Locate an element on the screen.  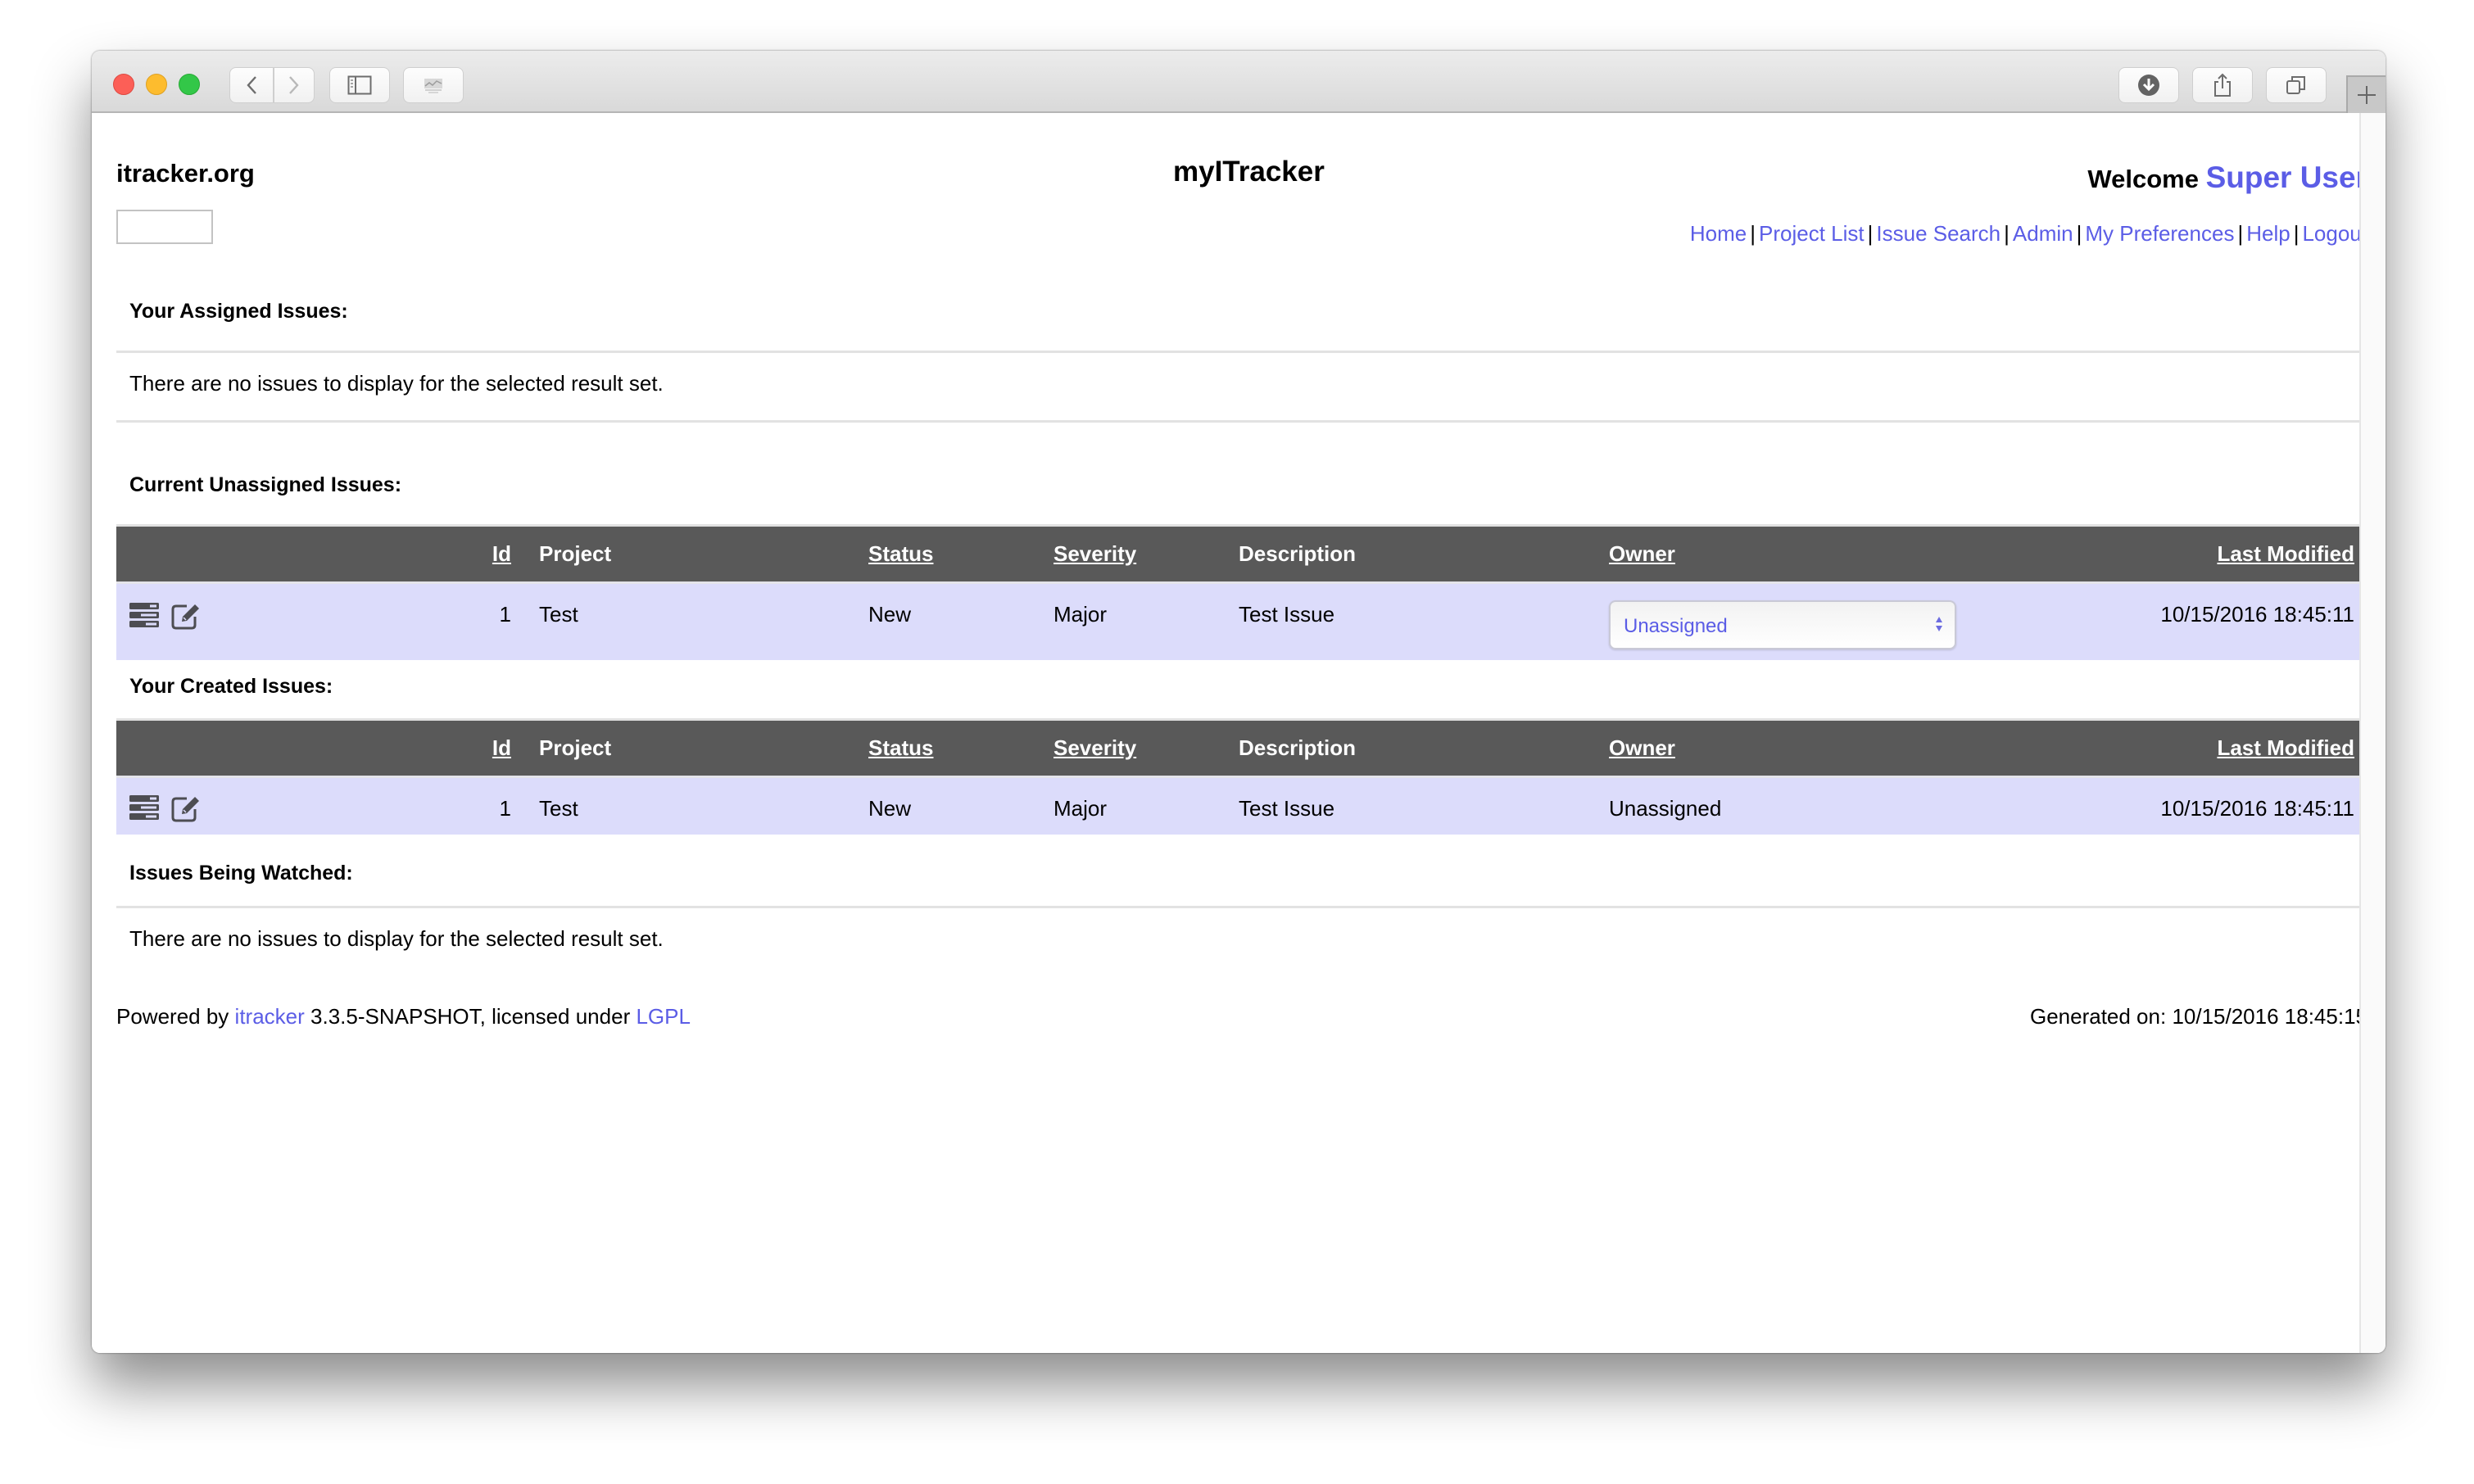
itracker-link: itracker is located at coordinates (270, 1017).